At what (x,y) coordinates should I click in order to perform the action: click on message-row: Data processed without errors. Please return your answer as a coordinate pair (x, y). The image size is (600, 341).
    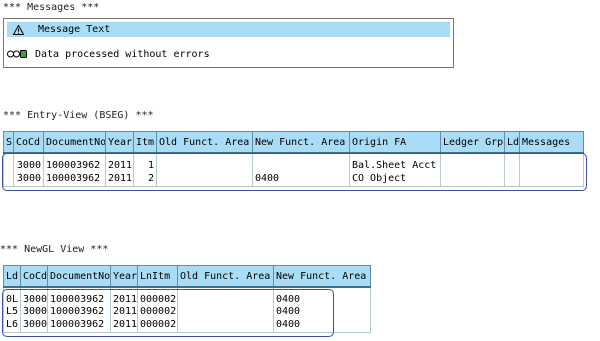
    Looking at the image, I should click on (108, 54).